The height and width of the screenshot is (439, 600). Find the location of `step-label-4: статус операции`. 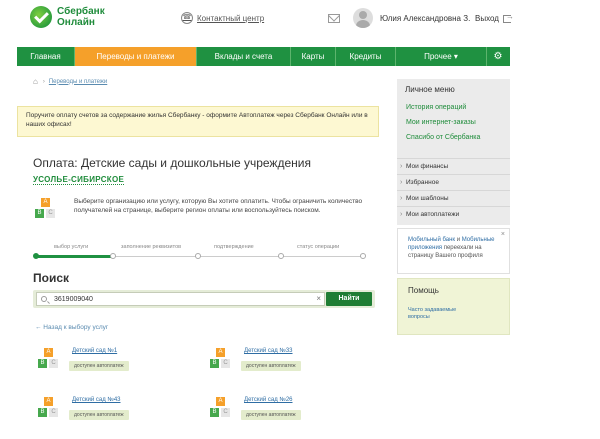

step-label-4: статус операции is located at coordinates (318, 247).